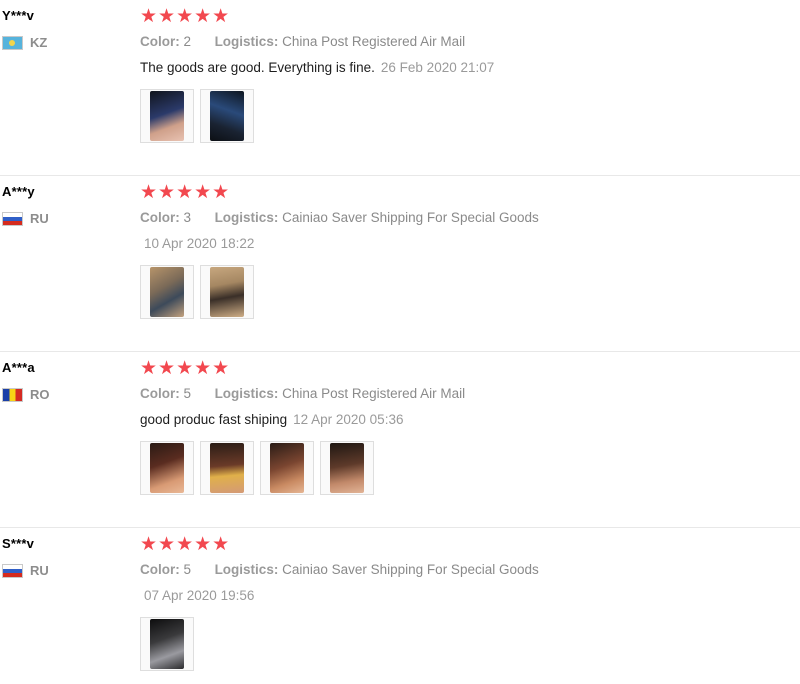  What do you see at coordinates (62, 205) in the screenshot?
I see `reviewer-info: A***y RU` at bounding box center [62, 205].